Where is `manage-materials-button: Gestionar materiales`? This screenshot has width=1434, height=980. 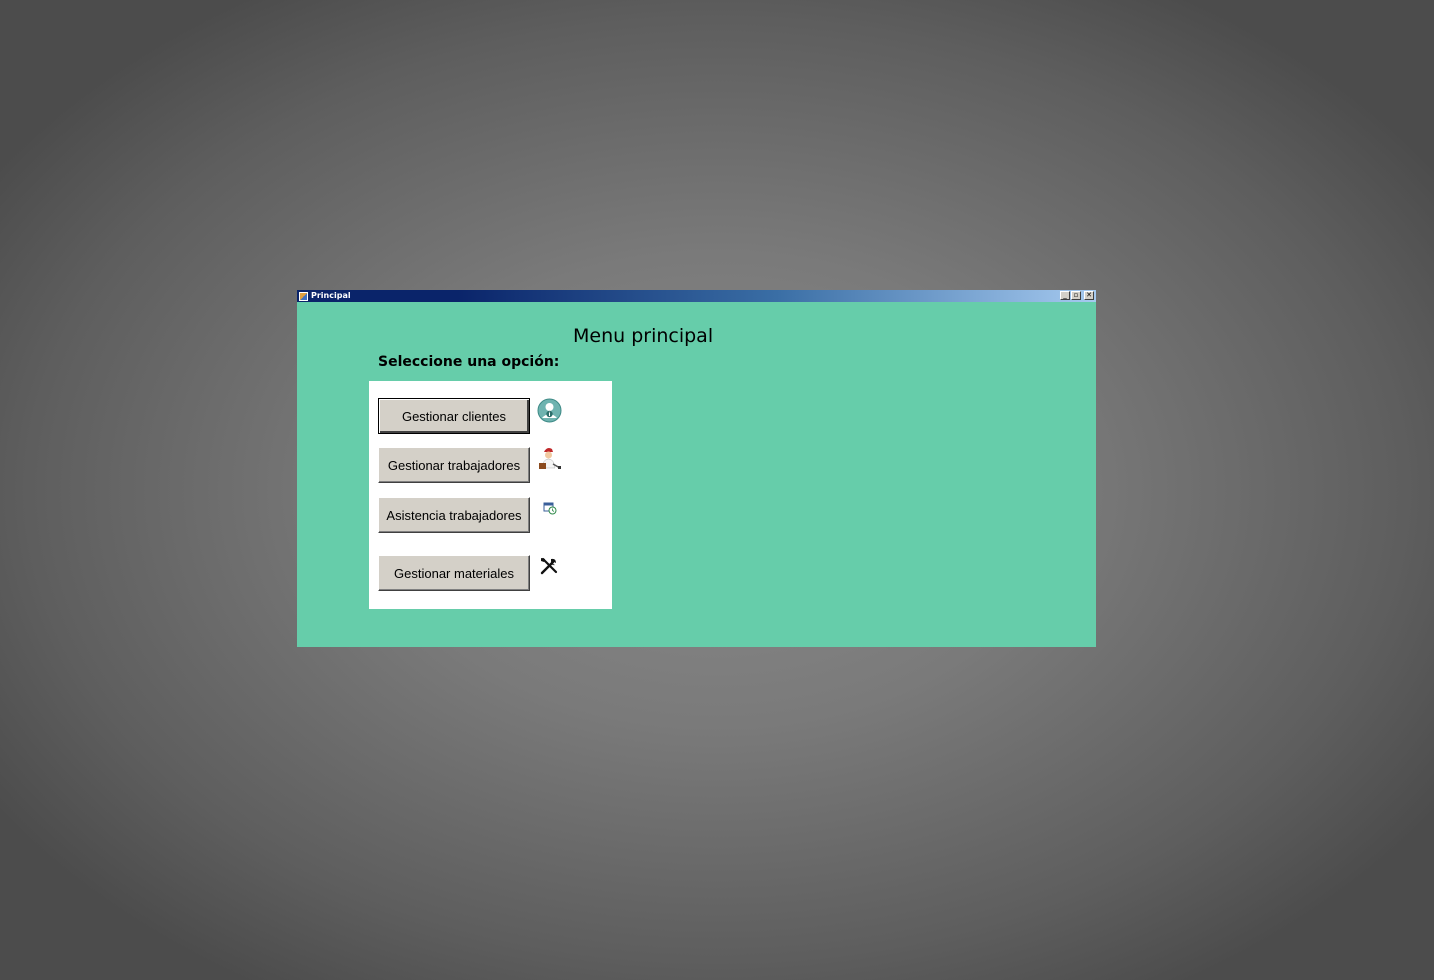
manage-materials-button: Gestionar materiales is located at coordinates (454, 573).